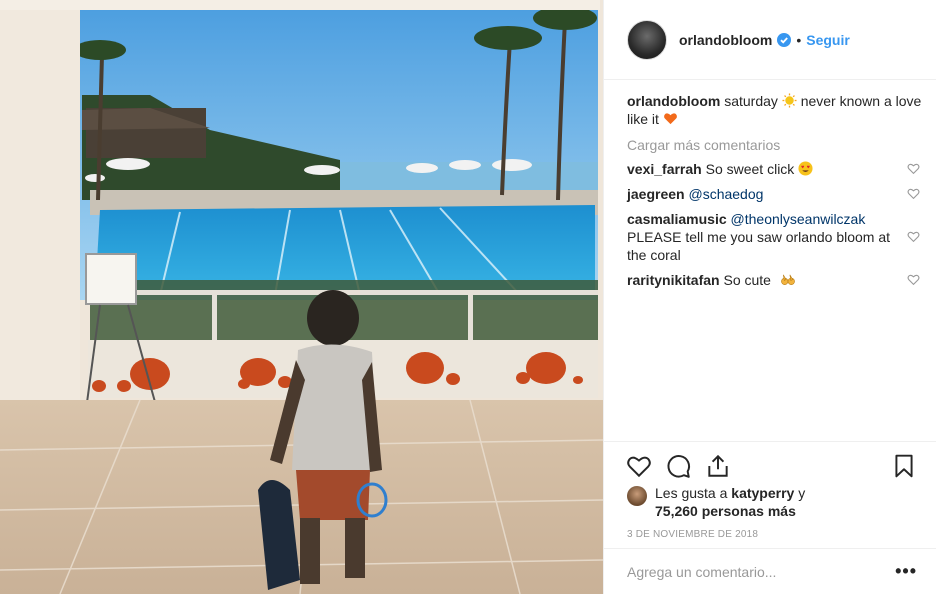  Describe the element at coordinates (788, 279) in the screenshot. I see `ok-hand-emoji-icon` at that location.